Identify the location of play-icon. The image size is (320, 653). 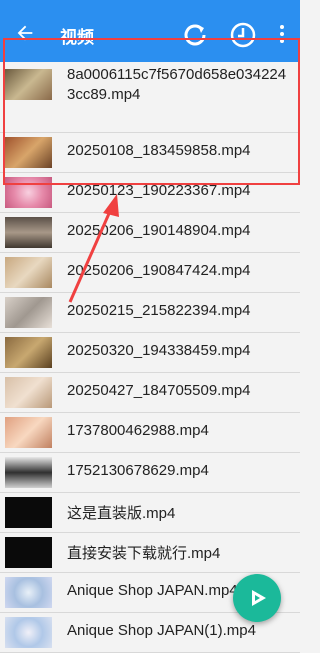
(259, 598).